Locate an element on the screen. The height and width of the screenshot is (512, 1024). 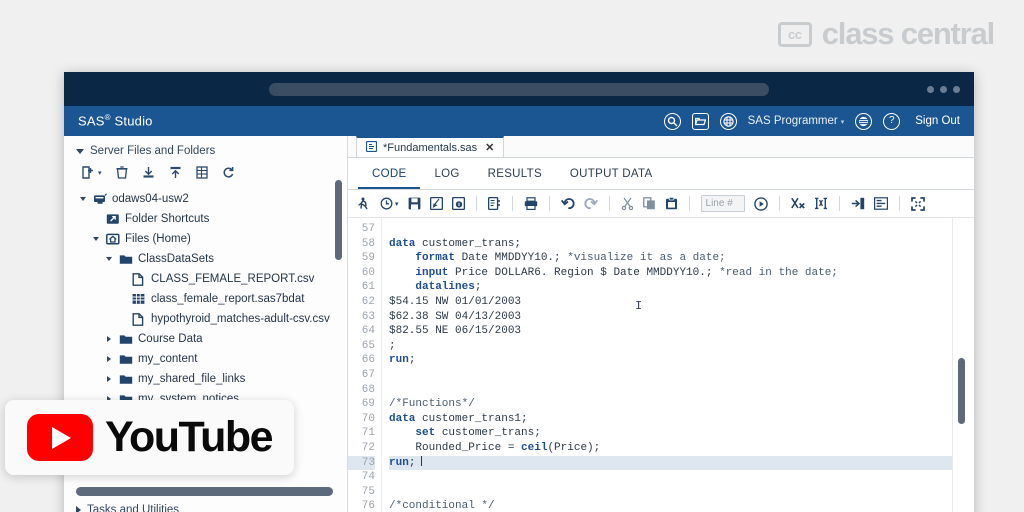
code-line: /*conditional */ is located at coordinates (681, 505).